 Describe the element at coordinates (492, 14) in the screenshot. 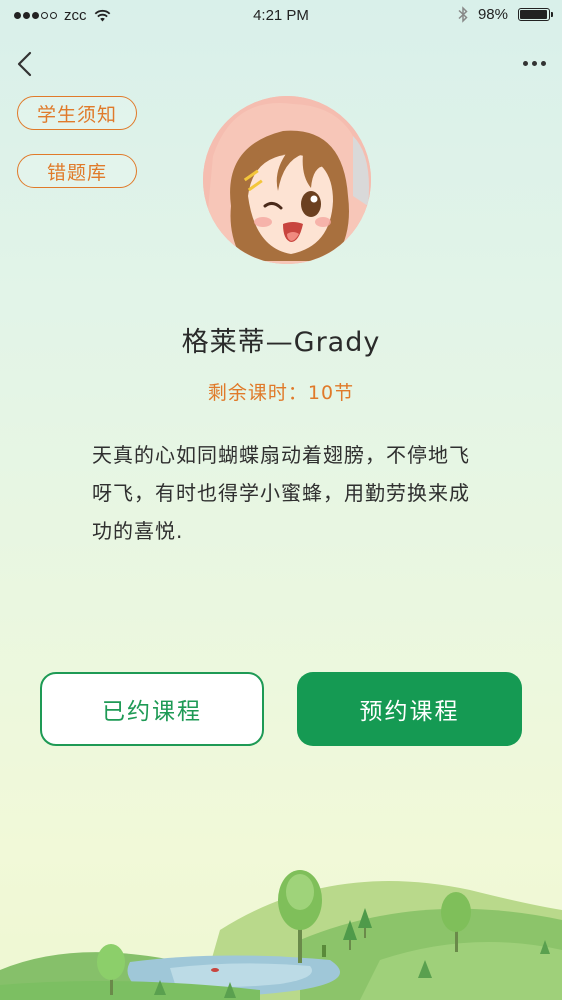

I see `battery-percent: 98%` at that location.